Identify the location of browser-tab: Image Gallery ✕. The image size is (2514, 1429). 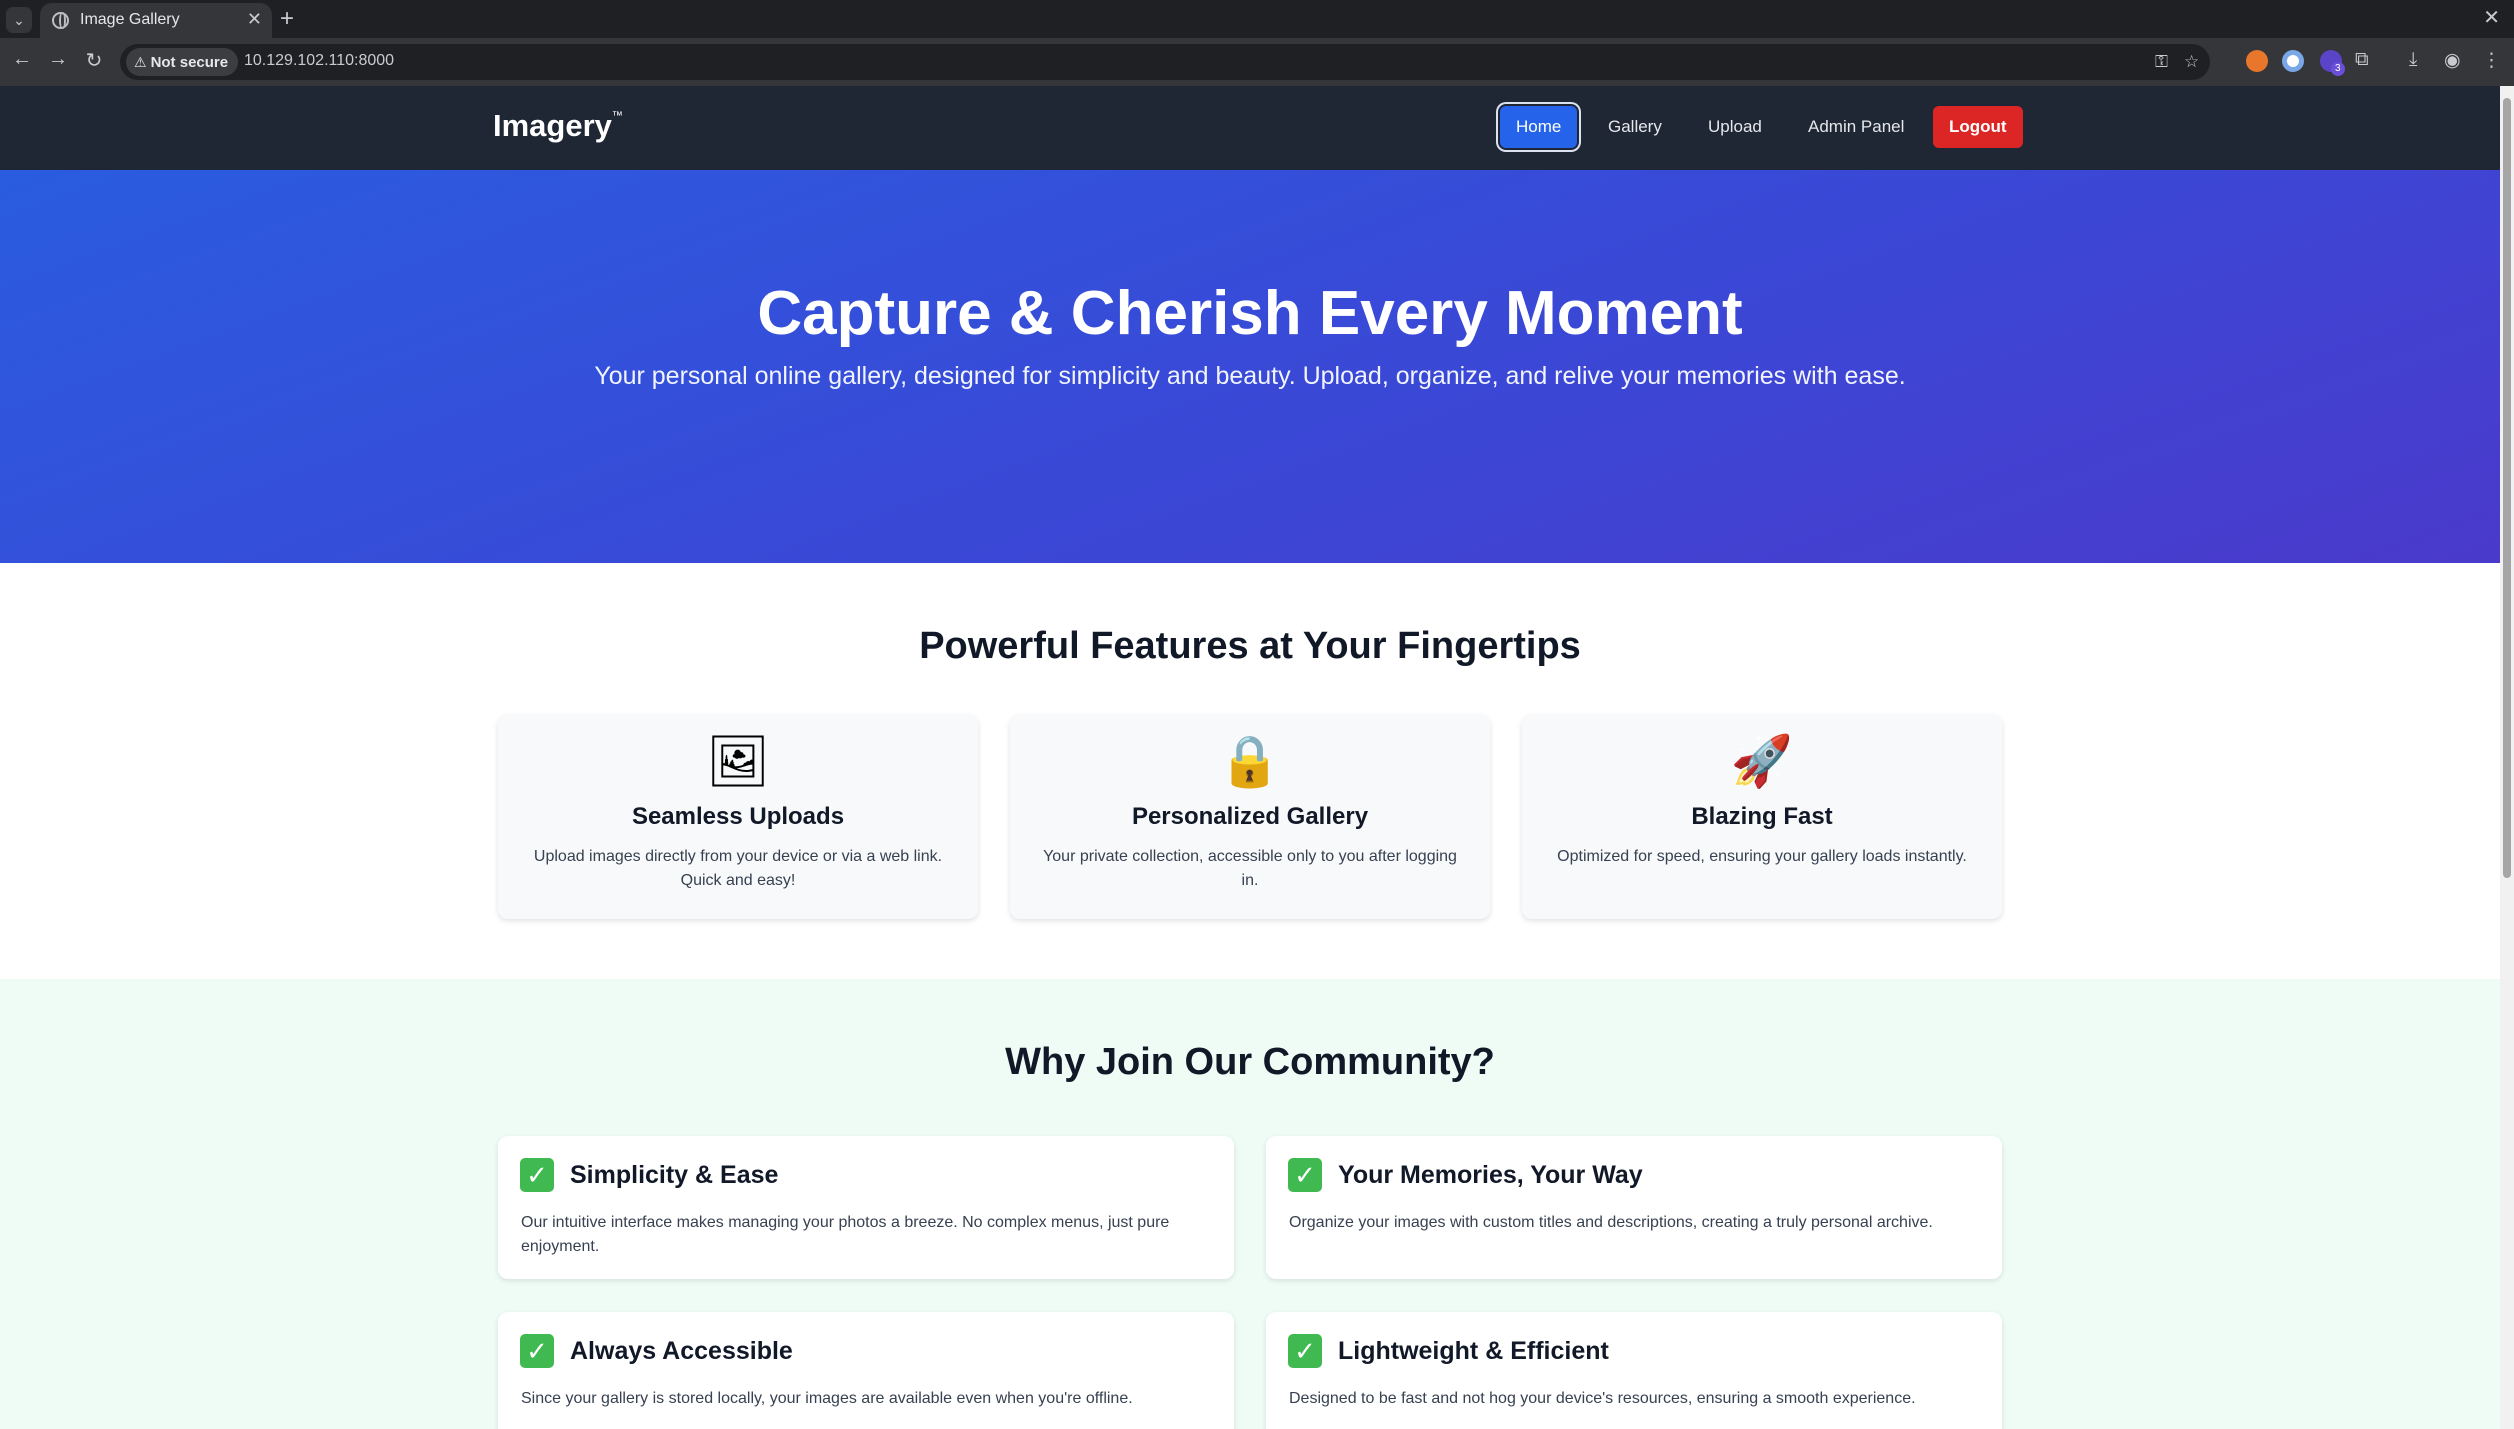
(156, 20).